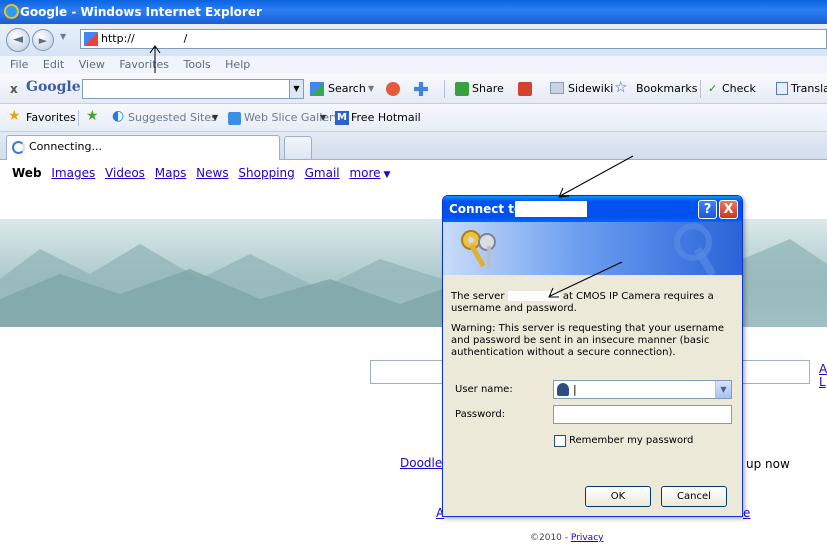 The image size is (827, 549). What do you see at coordinates (144, 38) in the screenshot?
I see `address-value: http:// /` at bounding box center [144, 38].